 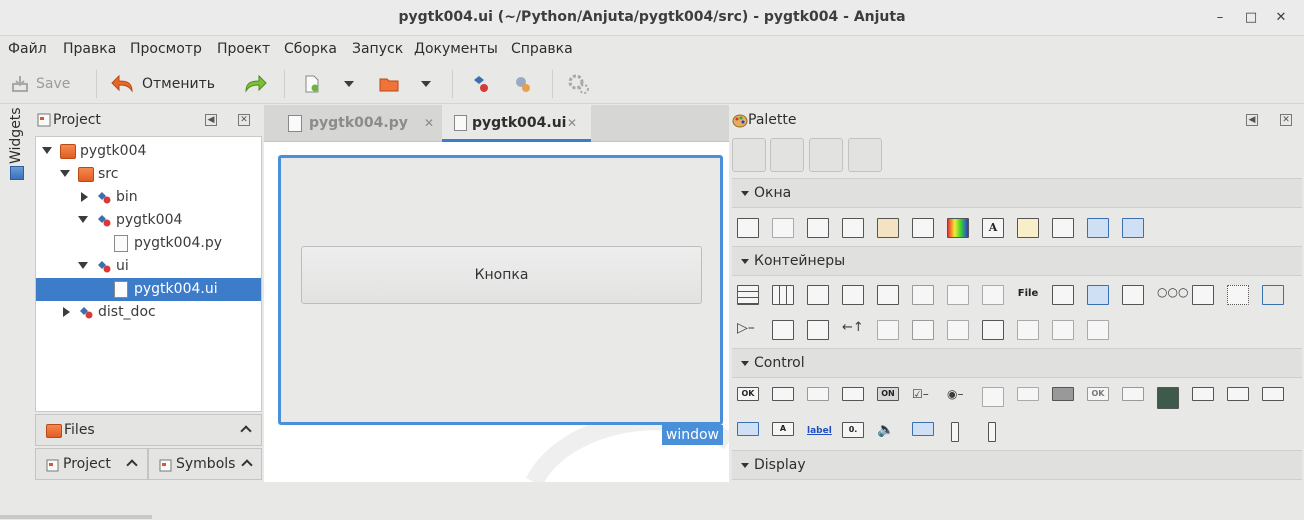 I want to click on gtk-button: Кнопка, so click(x=501, y=275).